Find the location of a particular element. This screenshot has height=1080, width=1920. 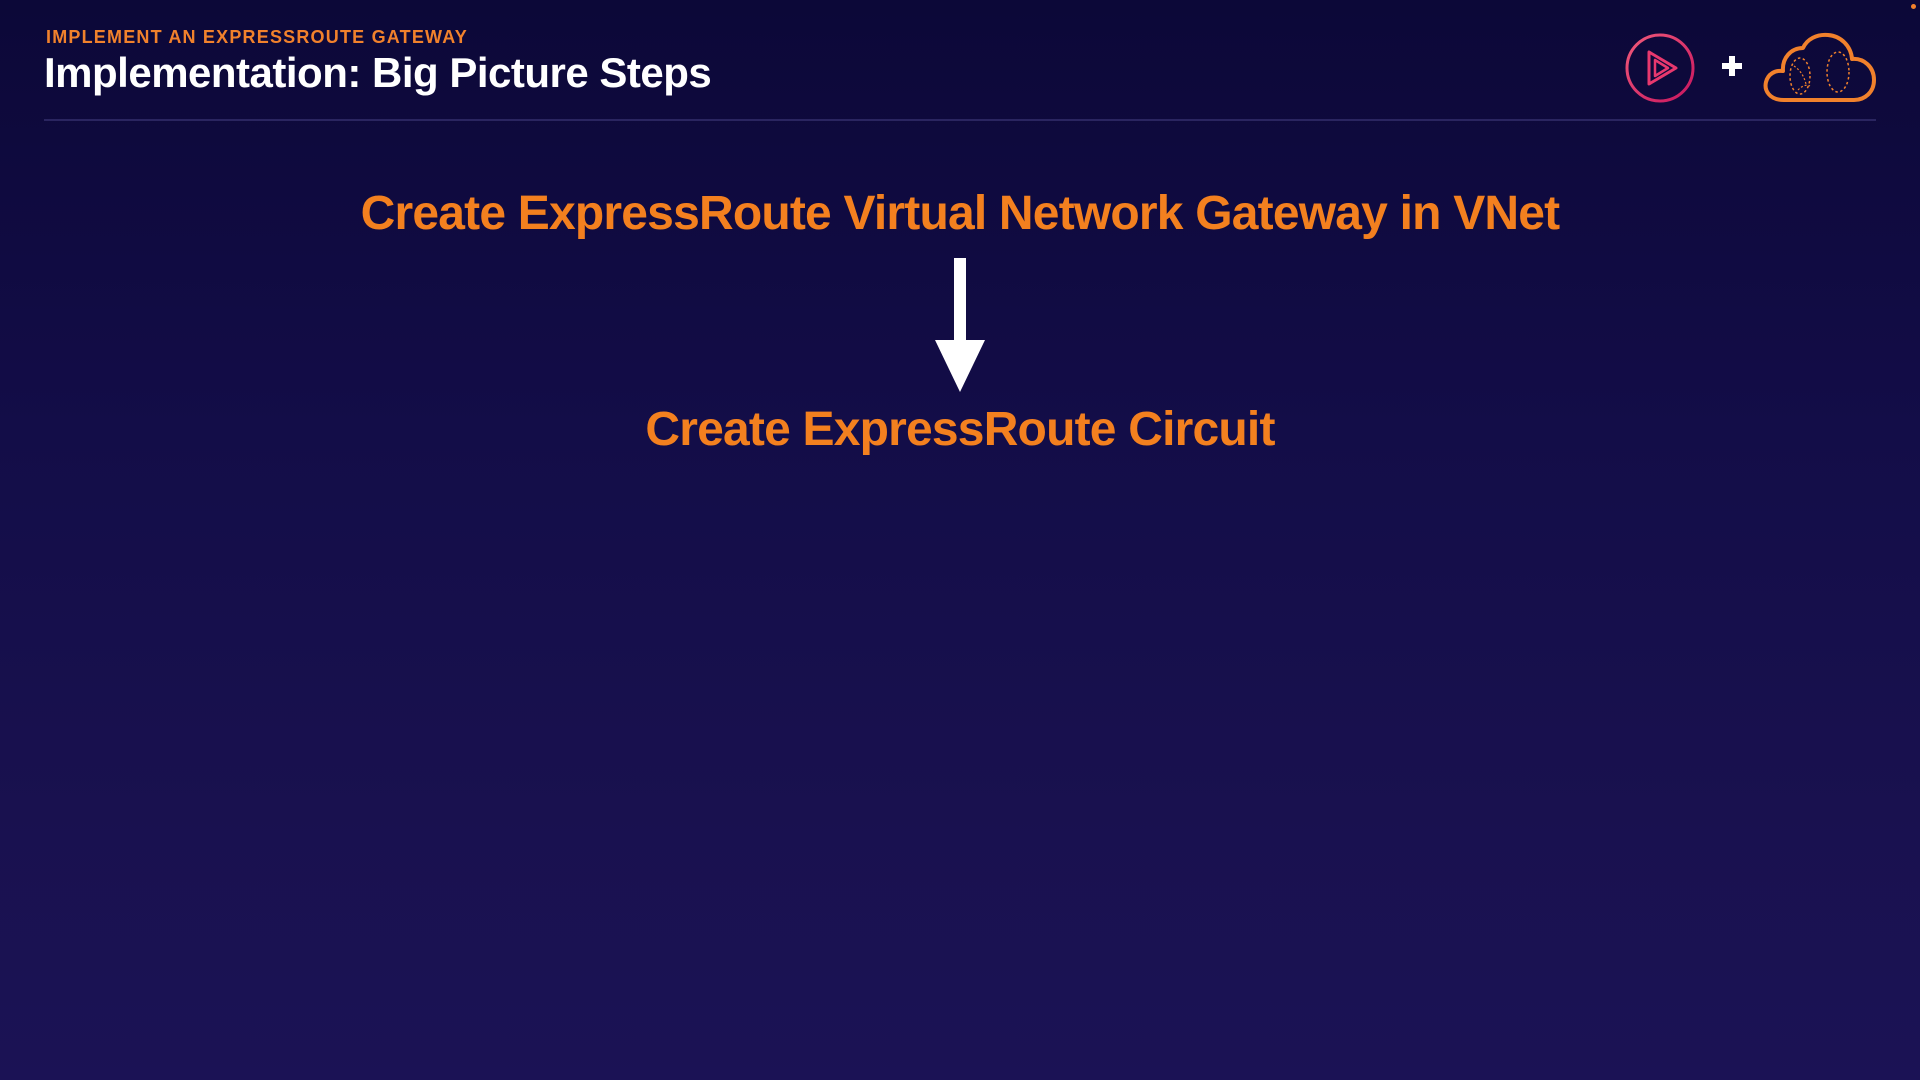

slide-title: Implementation: Big Picture Steps is located at coordinates (378, 72).